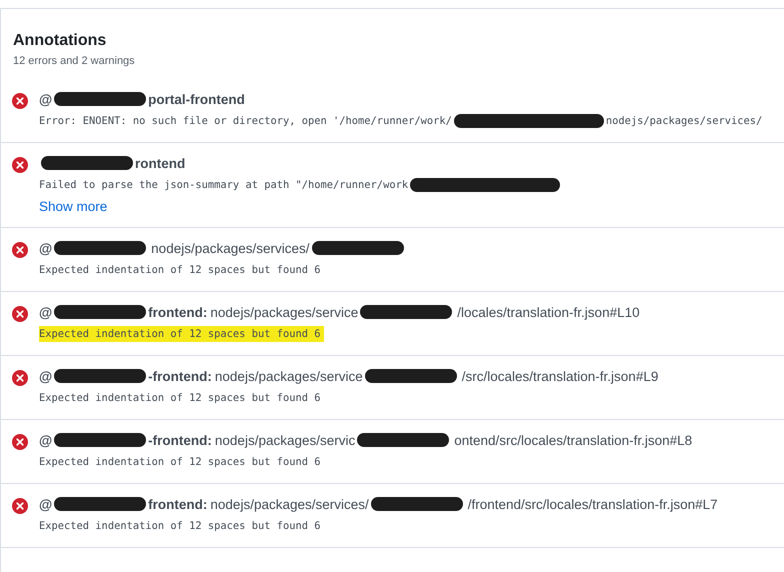  I want to click on annotation-message: Failed to parse the json-summary at path "/home/runner/work, so click(223, 185).